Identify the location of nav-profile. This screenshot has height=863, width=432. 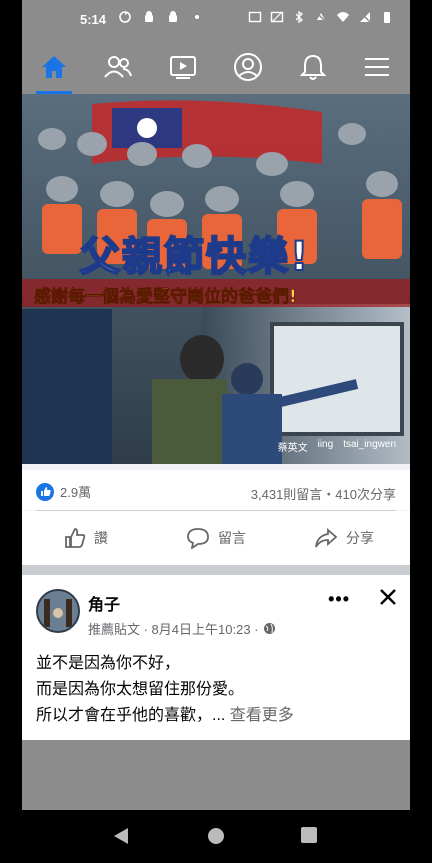
(248, 67).